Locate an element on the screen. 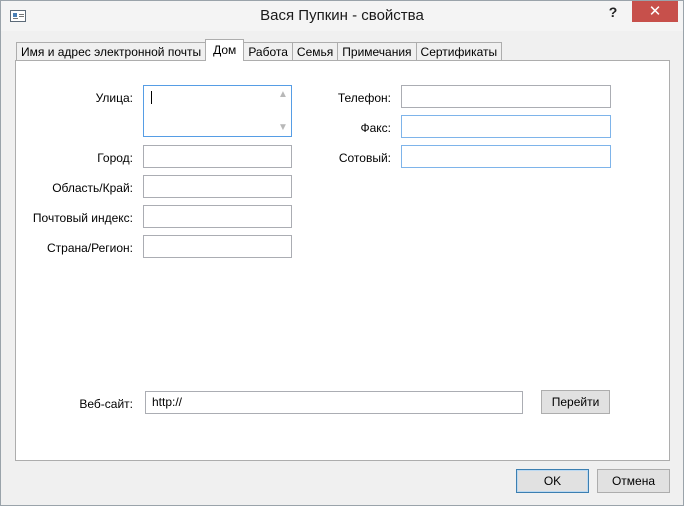  region-field is located at coordinates (217, 186).